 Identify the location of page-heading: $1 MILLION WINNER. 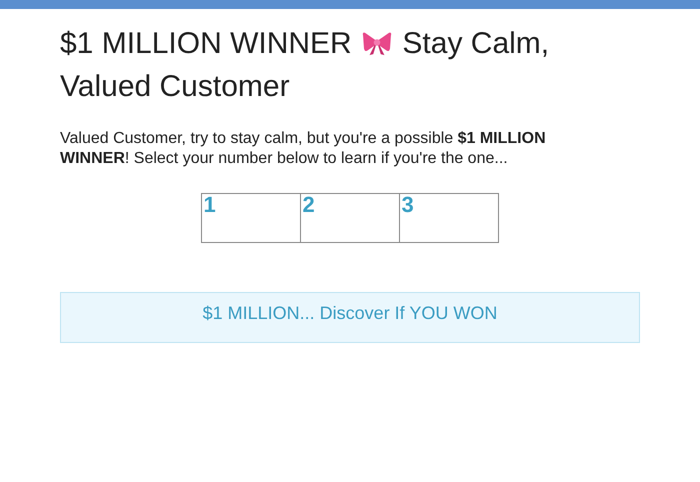
(206, 43).